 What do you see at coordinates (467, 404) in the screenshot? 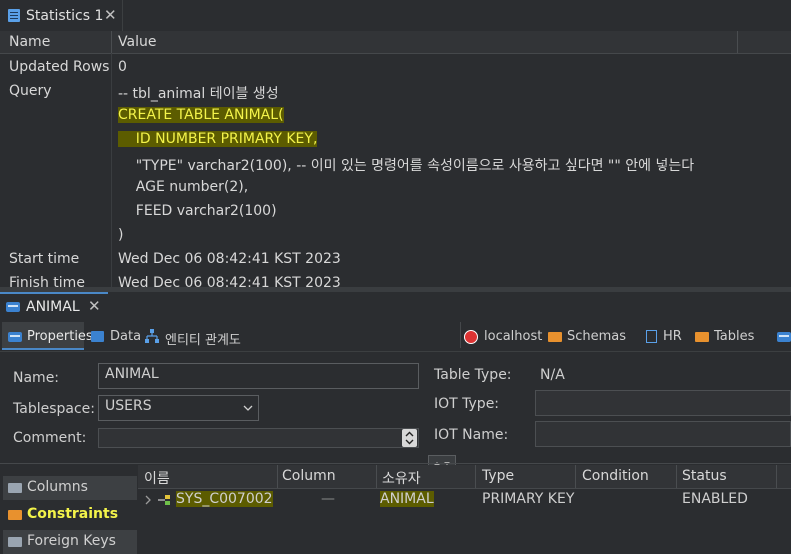
I see `iot-type-label: IOT Type:` at bounding box center [467, 404].